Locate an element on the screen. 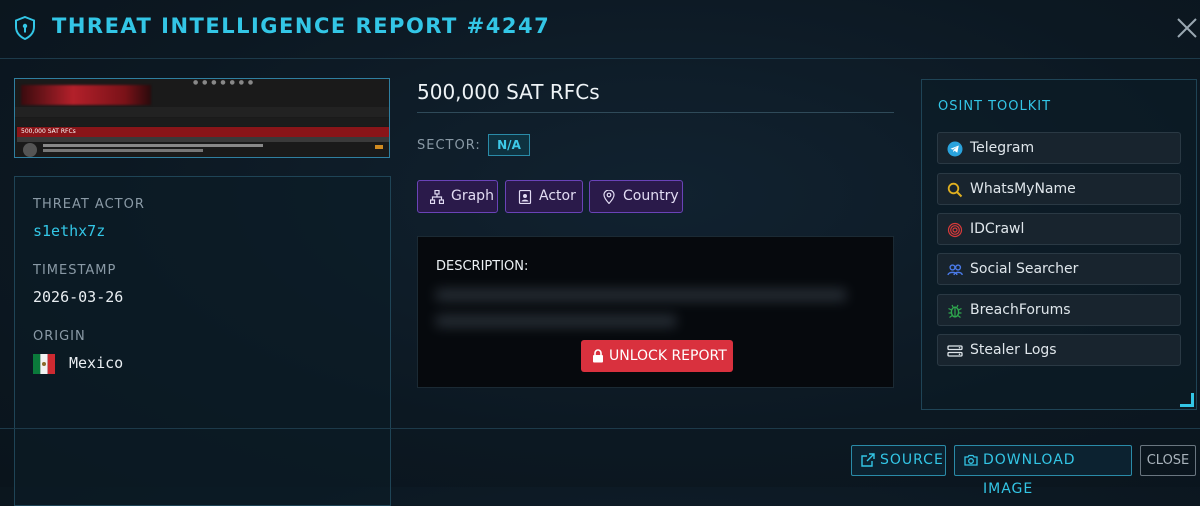 This screenshot has height=506, width=1200. map-pin-icon is located at coordinates (609, 197).